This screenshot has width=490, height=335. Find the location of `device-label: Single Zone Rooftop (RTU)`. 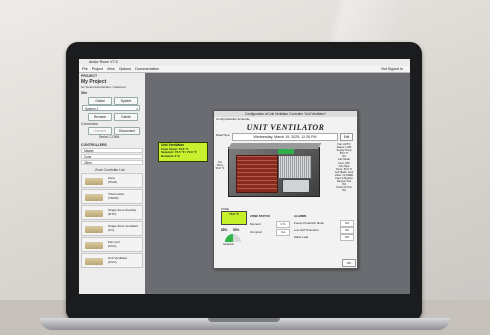

device-label: Single Zone Rooftop (RTU) is located at coordinates (122, 212).